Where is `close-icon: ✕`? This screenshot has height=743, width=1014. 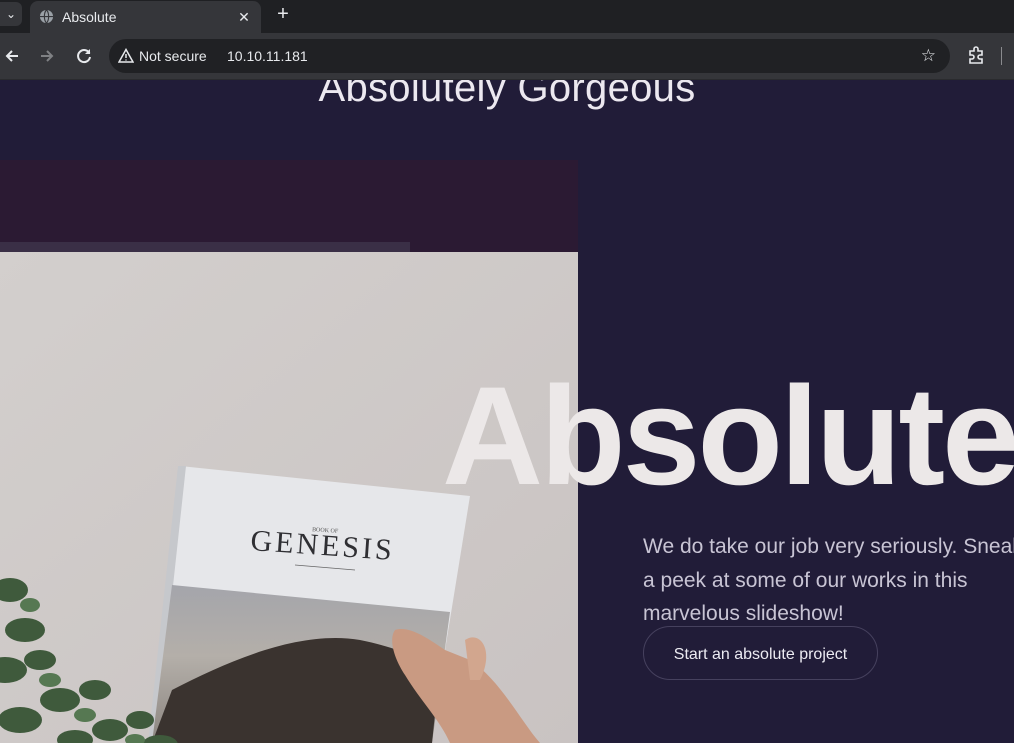 close-icon: ✕ is located at coordinates (244, 17).